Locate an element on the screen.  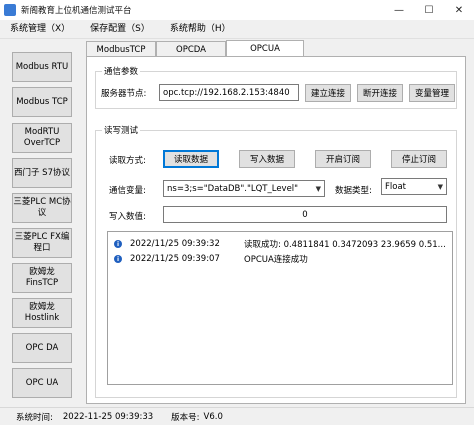
variable-select-value: ns=3;s="DataDB"."LQT_Level" is located at coordinates (233, 188).